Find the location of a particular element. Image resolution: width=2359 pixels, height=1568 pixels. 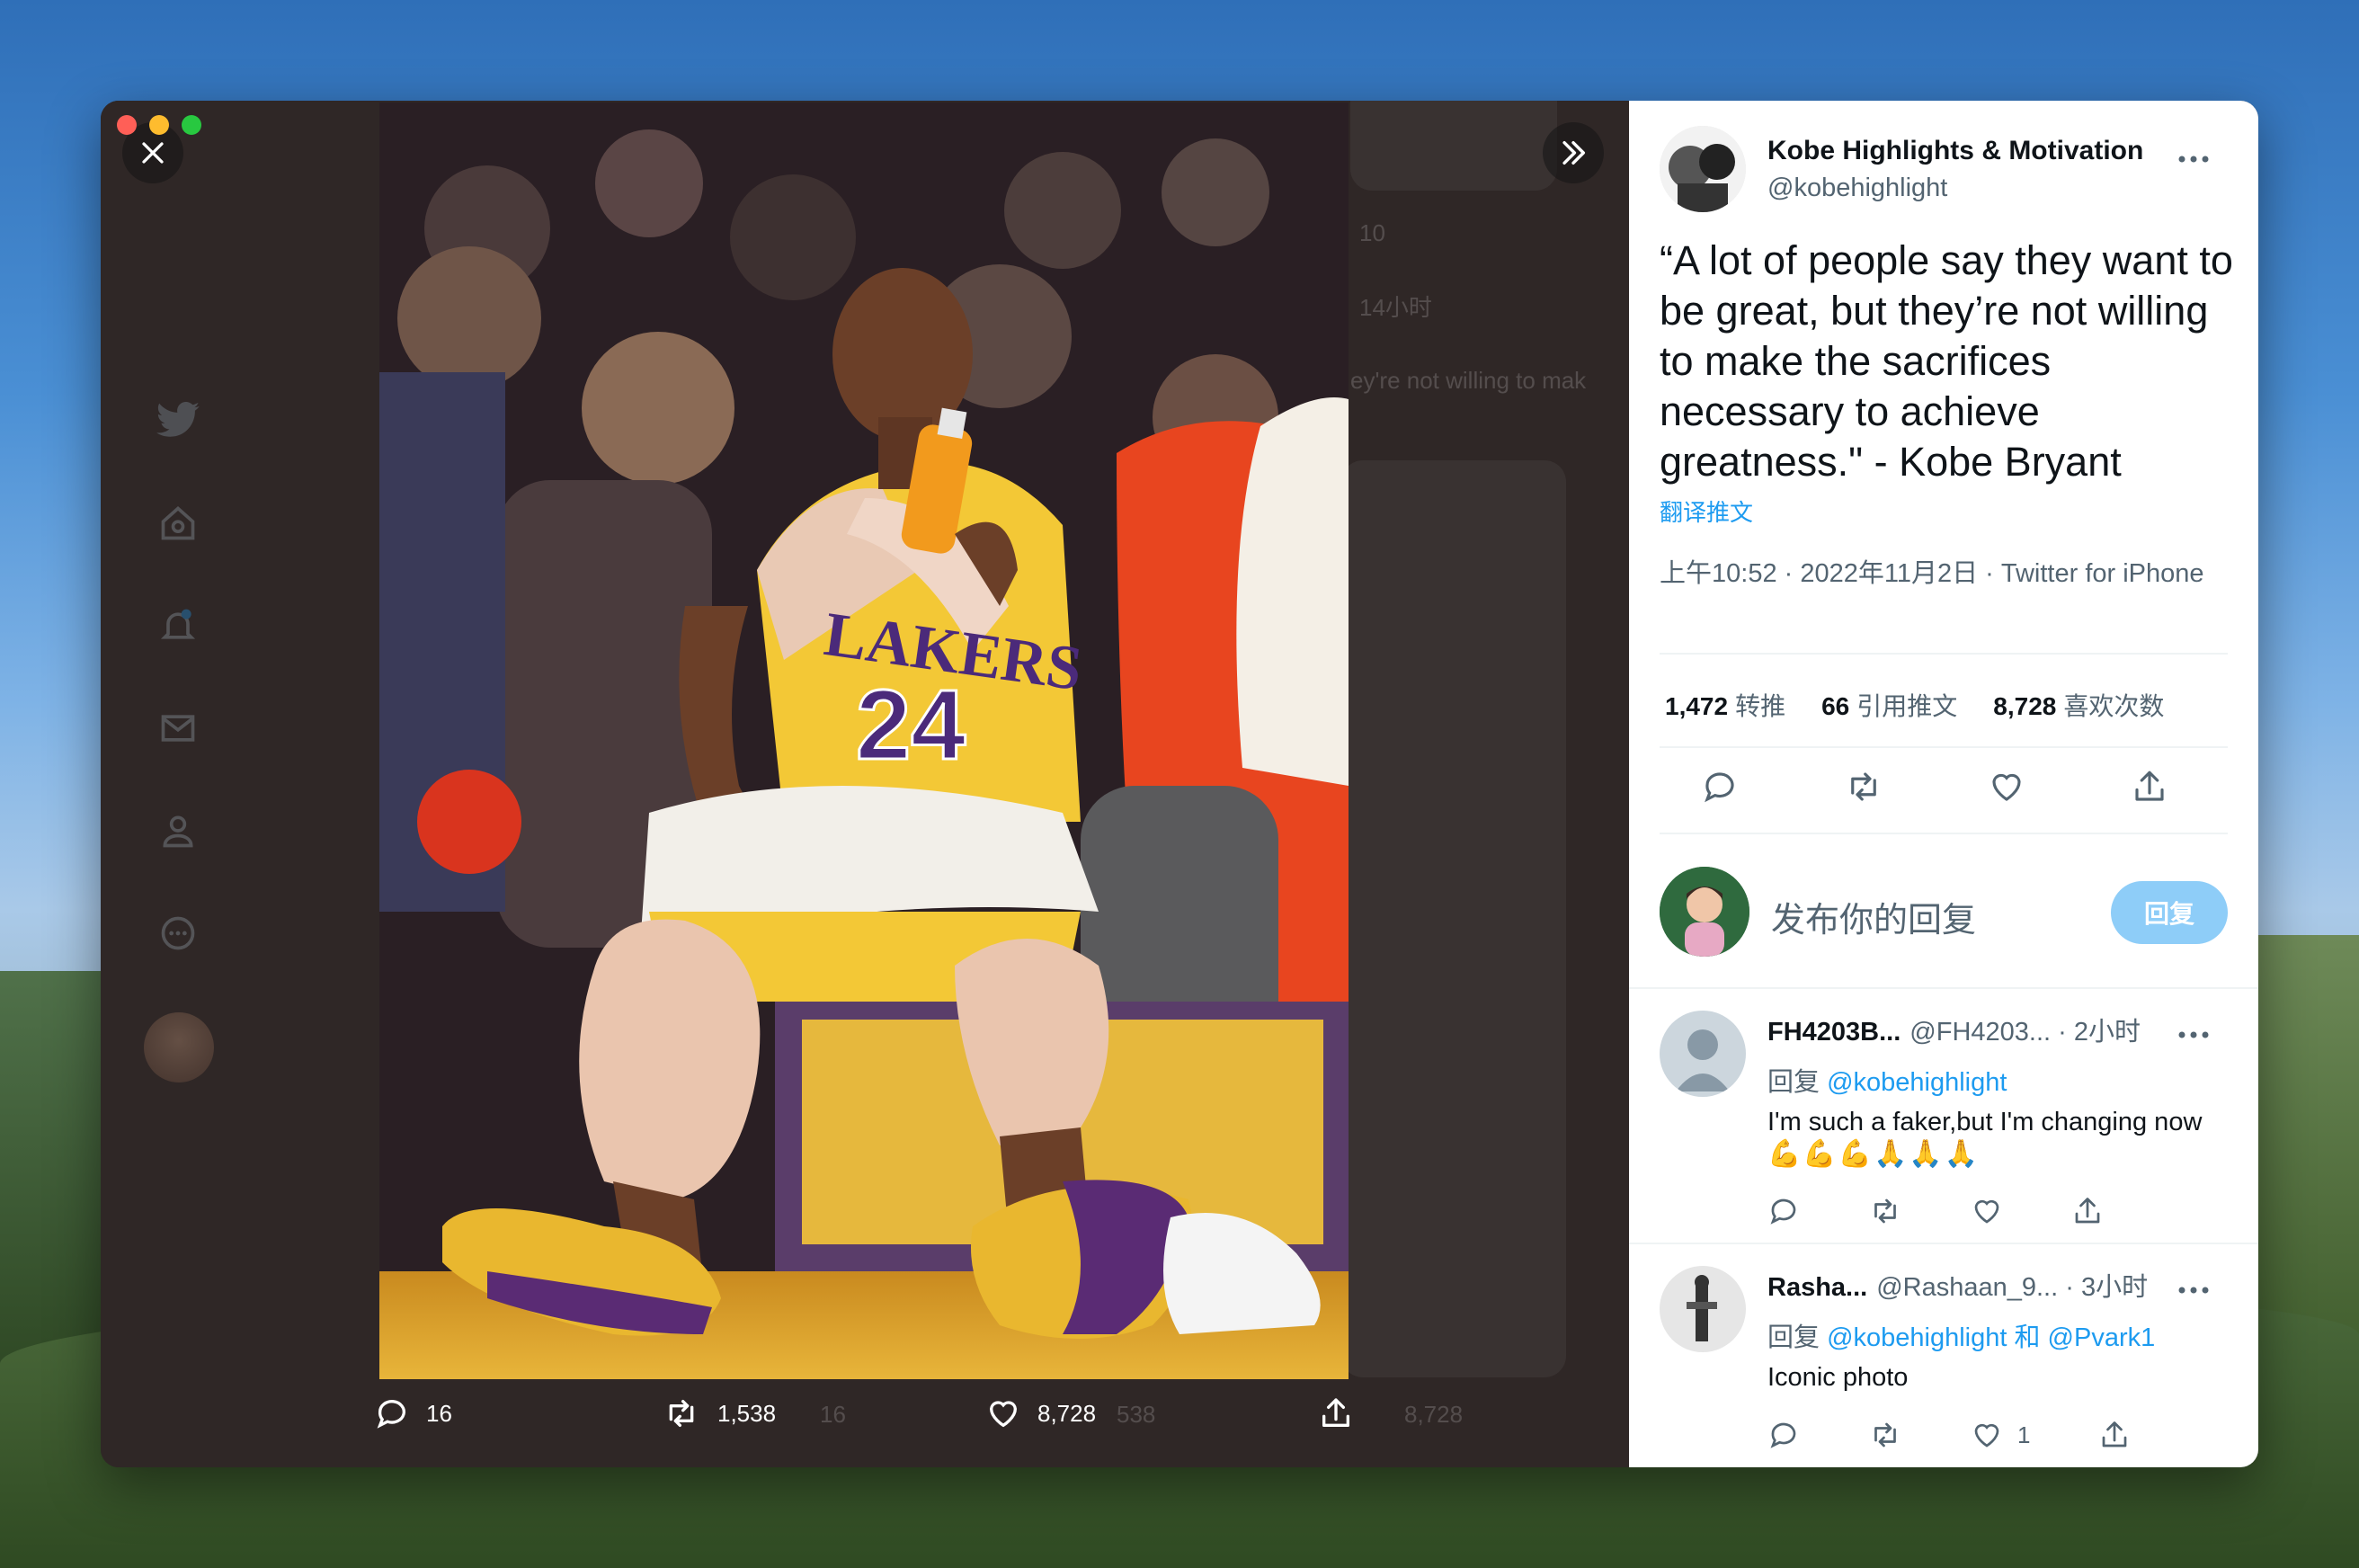

more-circle-icon is located at coordinates (178, 934).